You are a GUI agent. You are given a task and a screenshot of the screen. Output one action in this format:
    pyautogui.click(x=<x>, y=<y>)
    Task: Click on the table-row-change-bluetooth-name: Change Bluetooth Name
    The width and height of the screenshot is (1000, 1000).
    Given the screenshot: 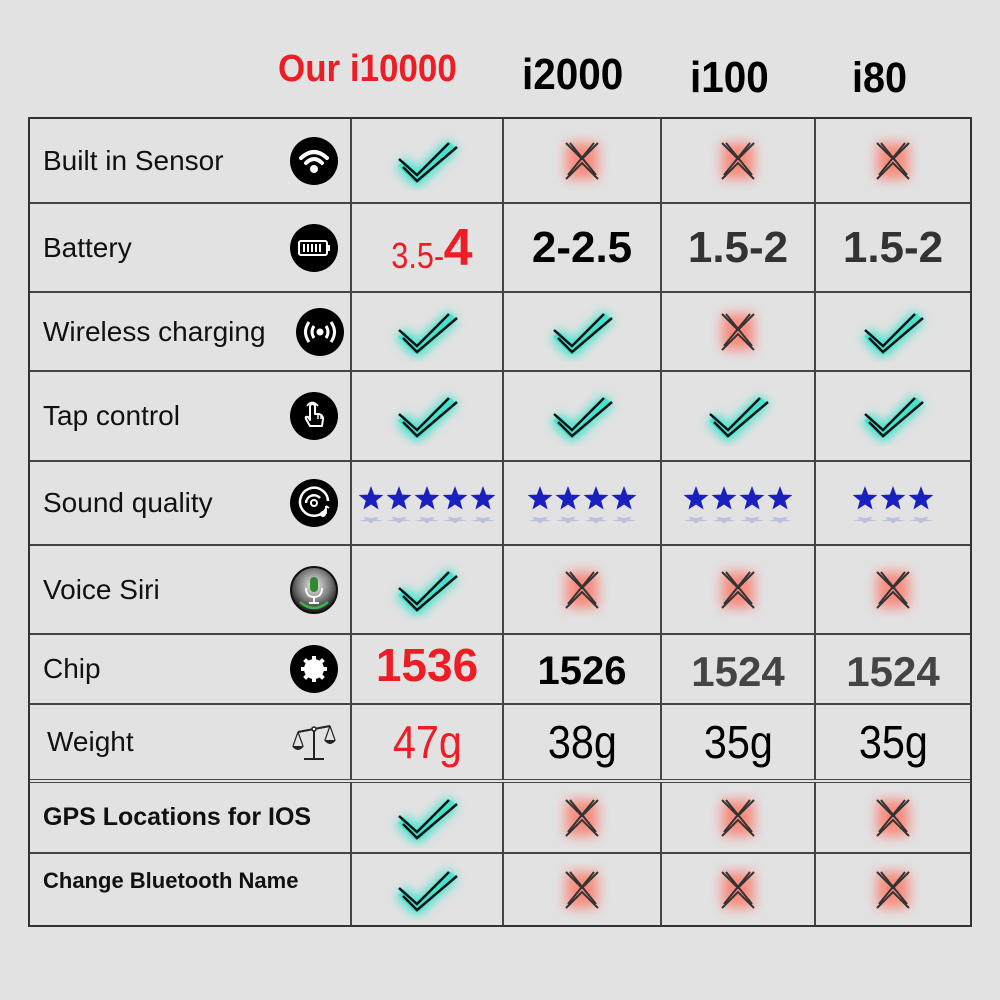 What is the action you would take?
    pyautogui.click(x=500, y=889)
    